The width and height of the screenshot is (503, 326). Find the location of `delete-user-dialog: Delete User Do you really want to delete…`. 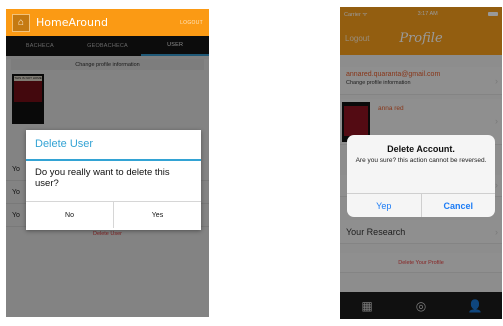

delete-user-dialog: Delete User Do you really want to delete… is located at coordinates (113, 180).